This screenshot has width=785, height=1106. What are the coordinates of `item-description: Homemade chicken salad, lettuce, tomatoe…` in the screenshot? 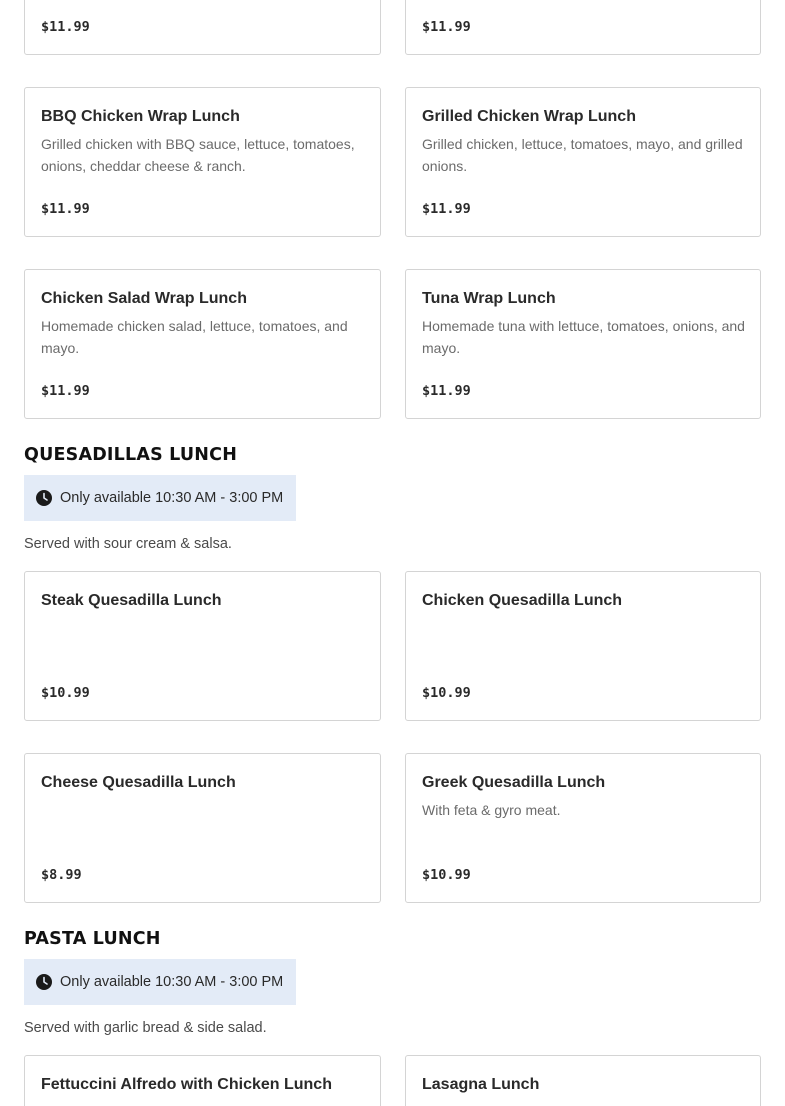 It's located at (194, 337).